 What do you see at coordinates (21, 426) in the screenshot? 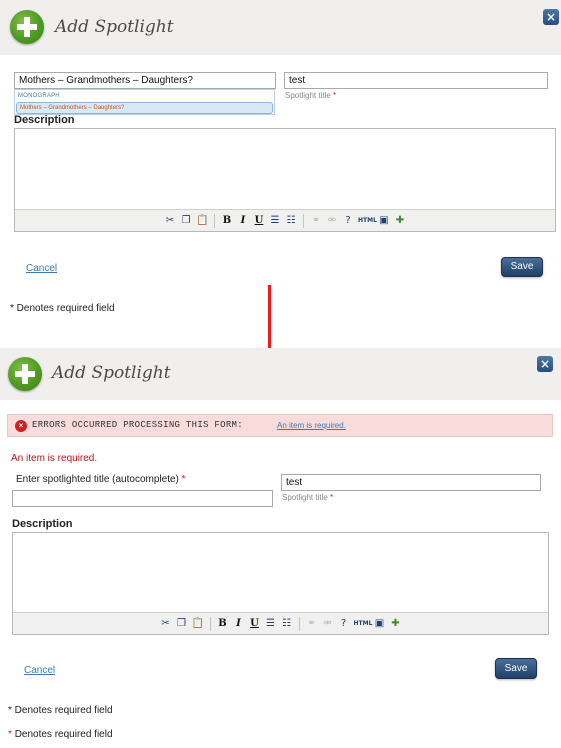
I see `error-icon: ×` at bounding box center [21, 426].